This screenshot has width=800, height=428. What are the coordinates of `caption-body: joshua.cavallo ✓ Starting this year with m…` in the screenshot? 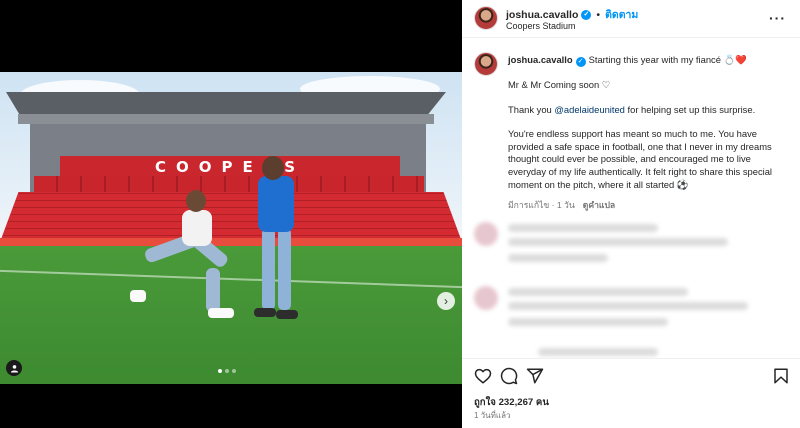 It's located at (648, 133).